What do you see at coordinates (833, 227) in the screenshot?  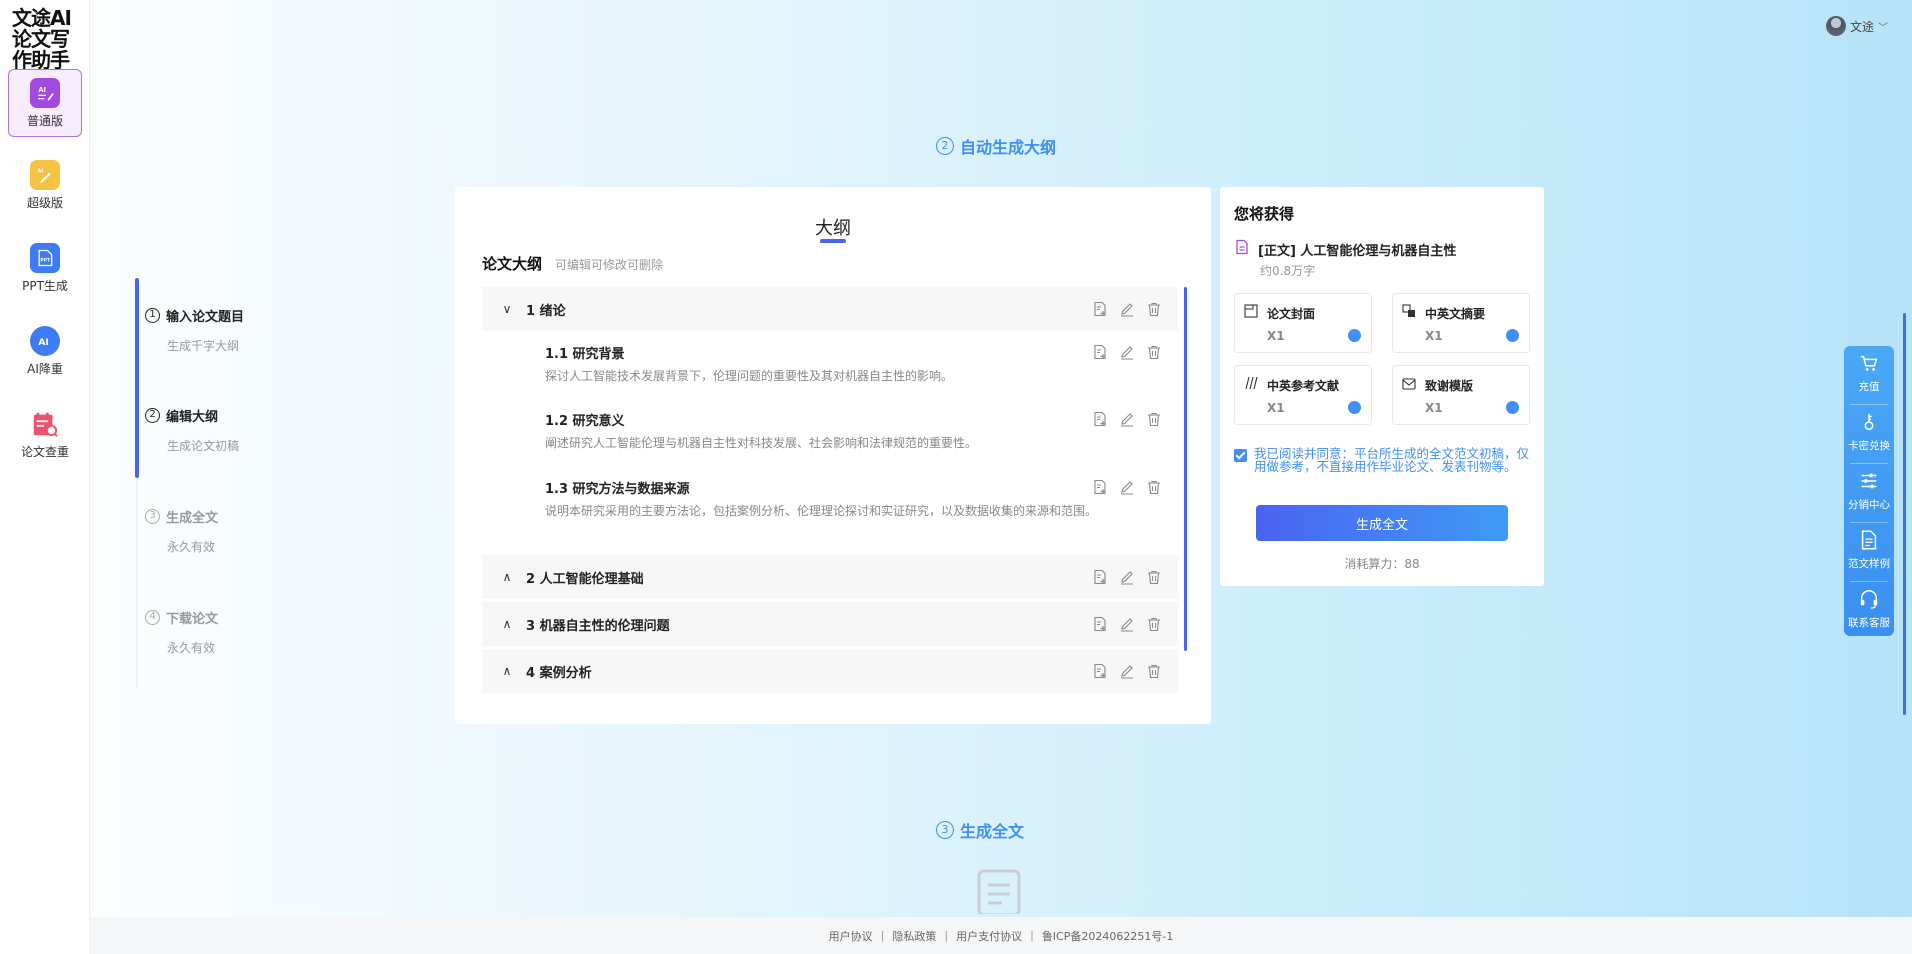 I see `tab-outline: 大纲` at bounding box center [833, 227].